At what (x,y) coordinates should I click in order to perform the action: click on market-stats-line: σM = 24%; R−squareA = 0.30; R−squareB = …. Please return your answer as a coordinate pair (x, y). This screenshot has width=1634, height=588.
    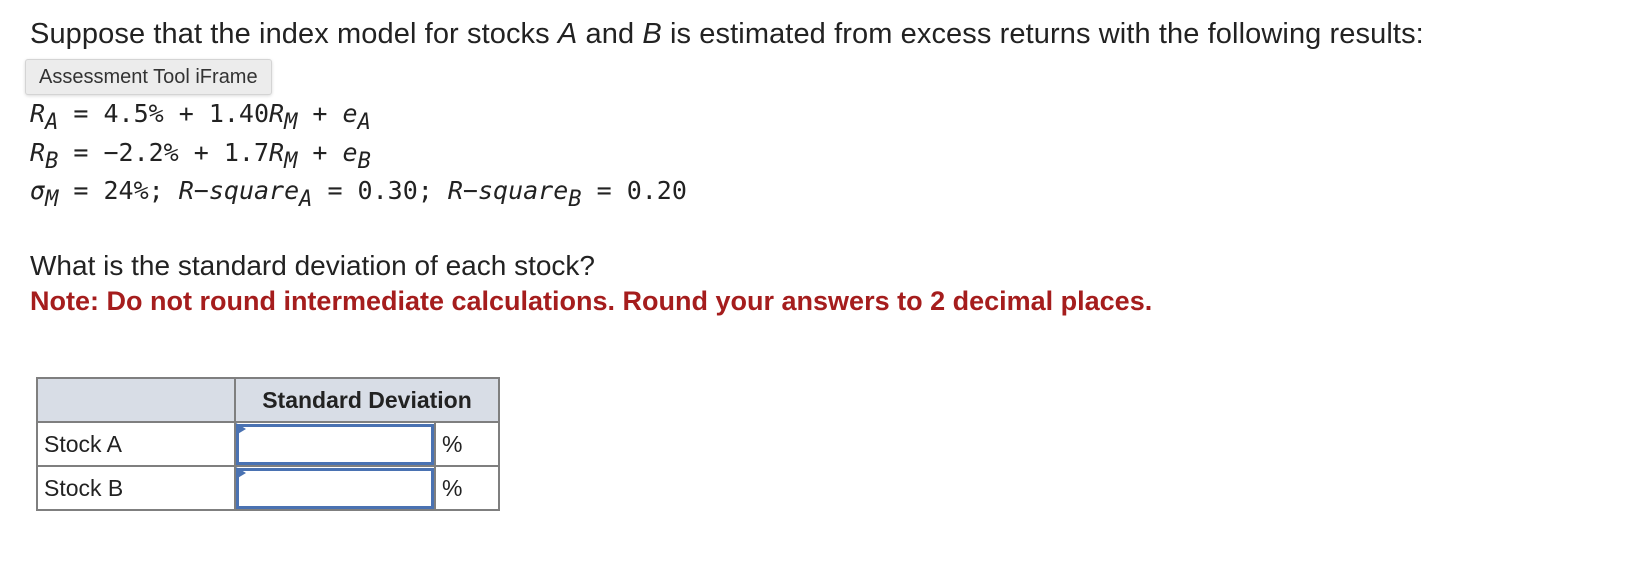
    Looking at the image, I should click on (358, 193).